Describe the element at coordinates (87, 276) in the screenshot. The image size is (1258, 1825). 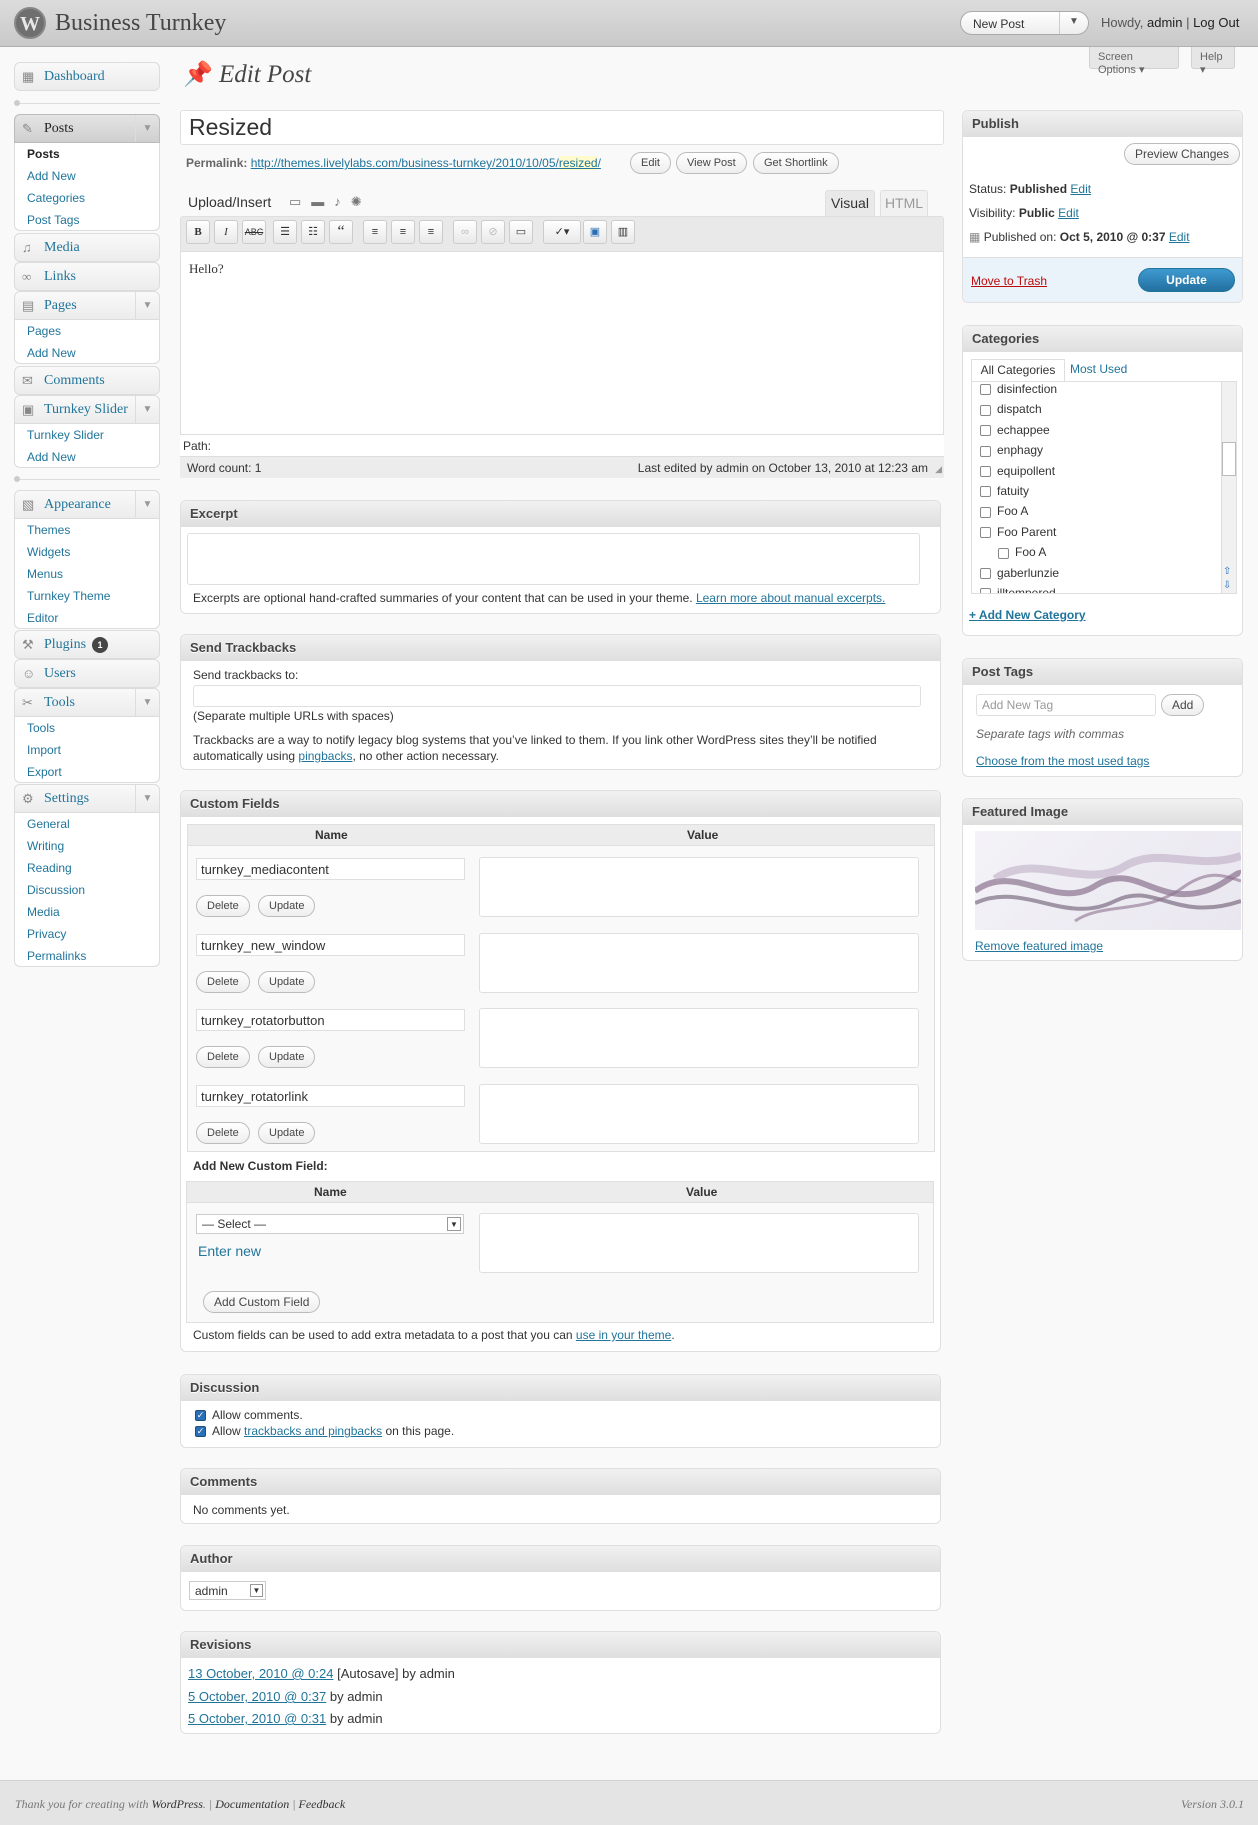
I see `menu-links: ∞ Links` at that location.